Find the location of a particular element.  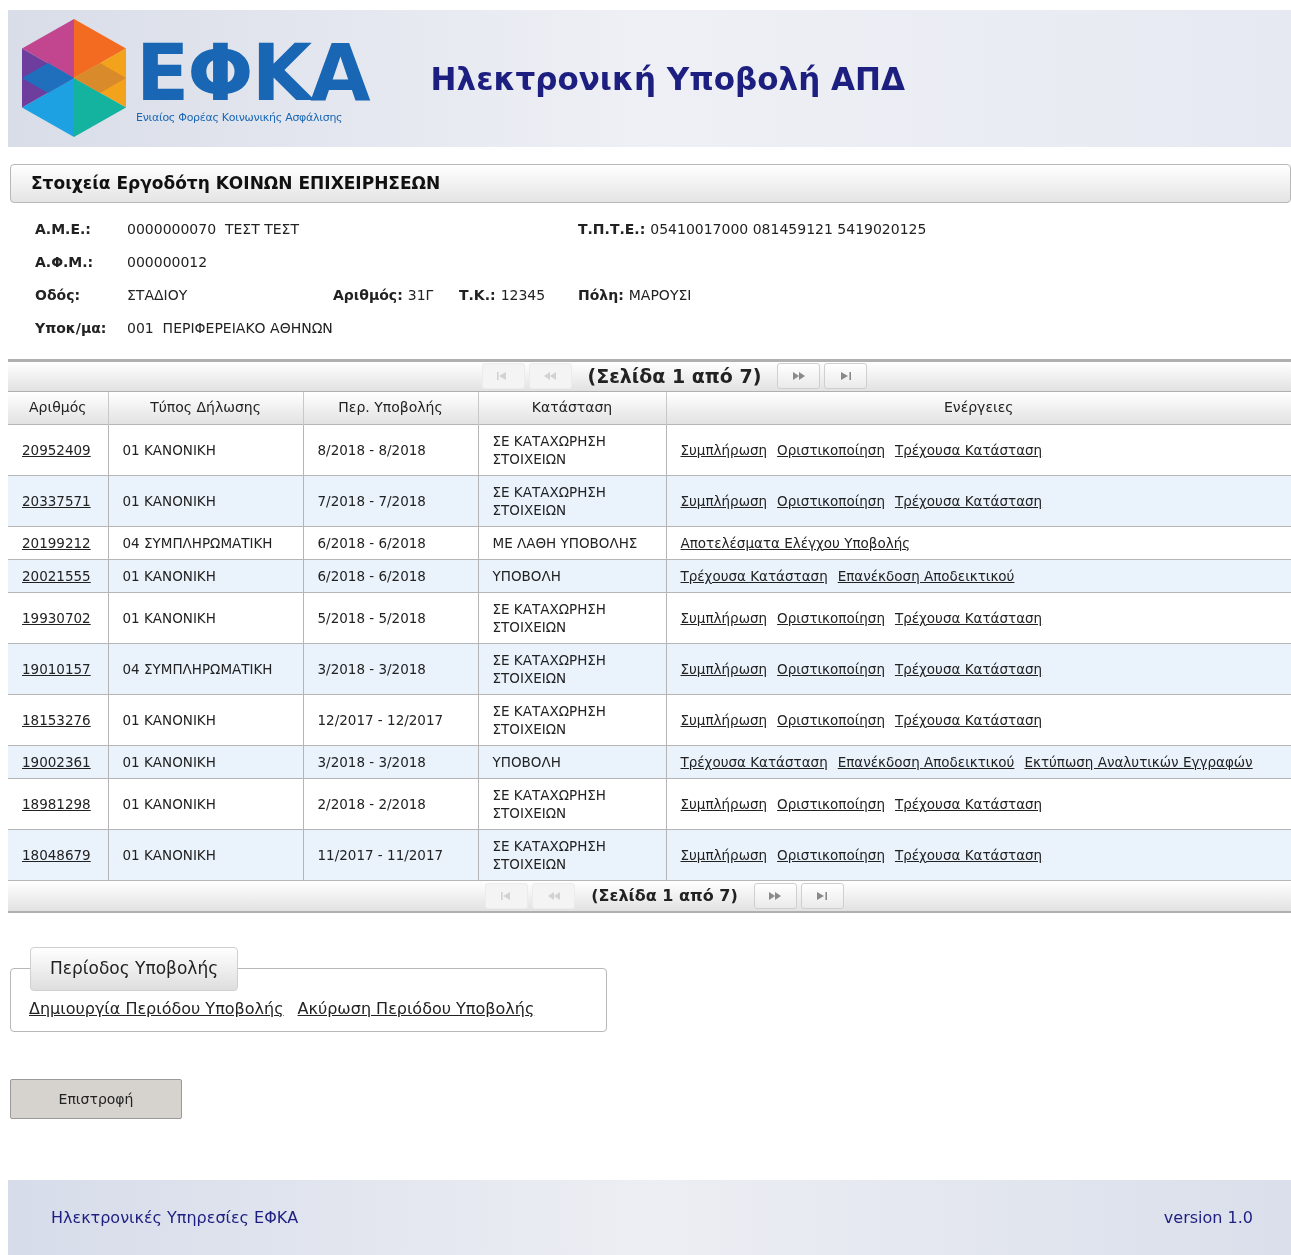

next-page-icon is located at coordinates (798, 376).